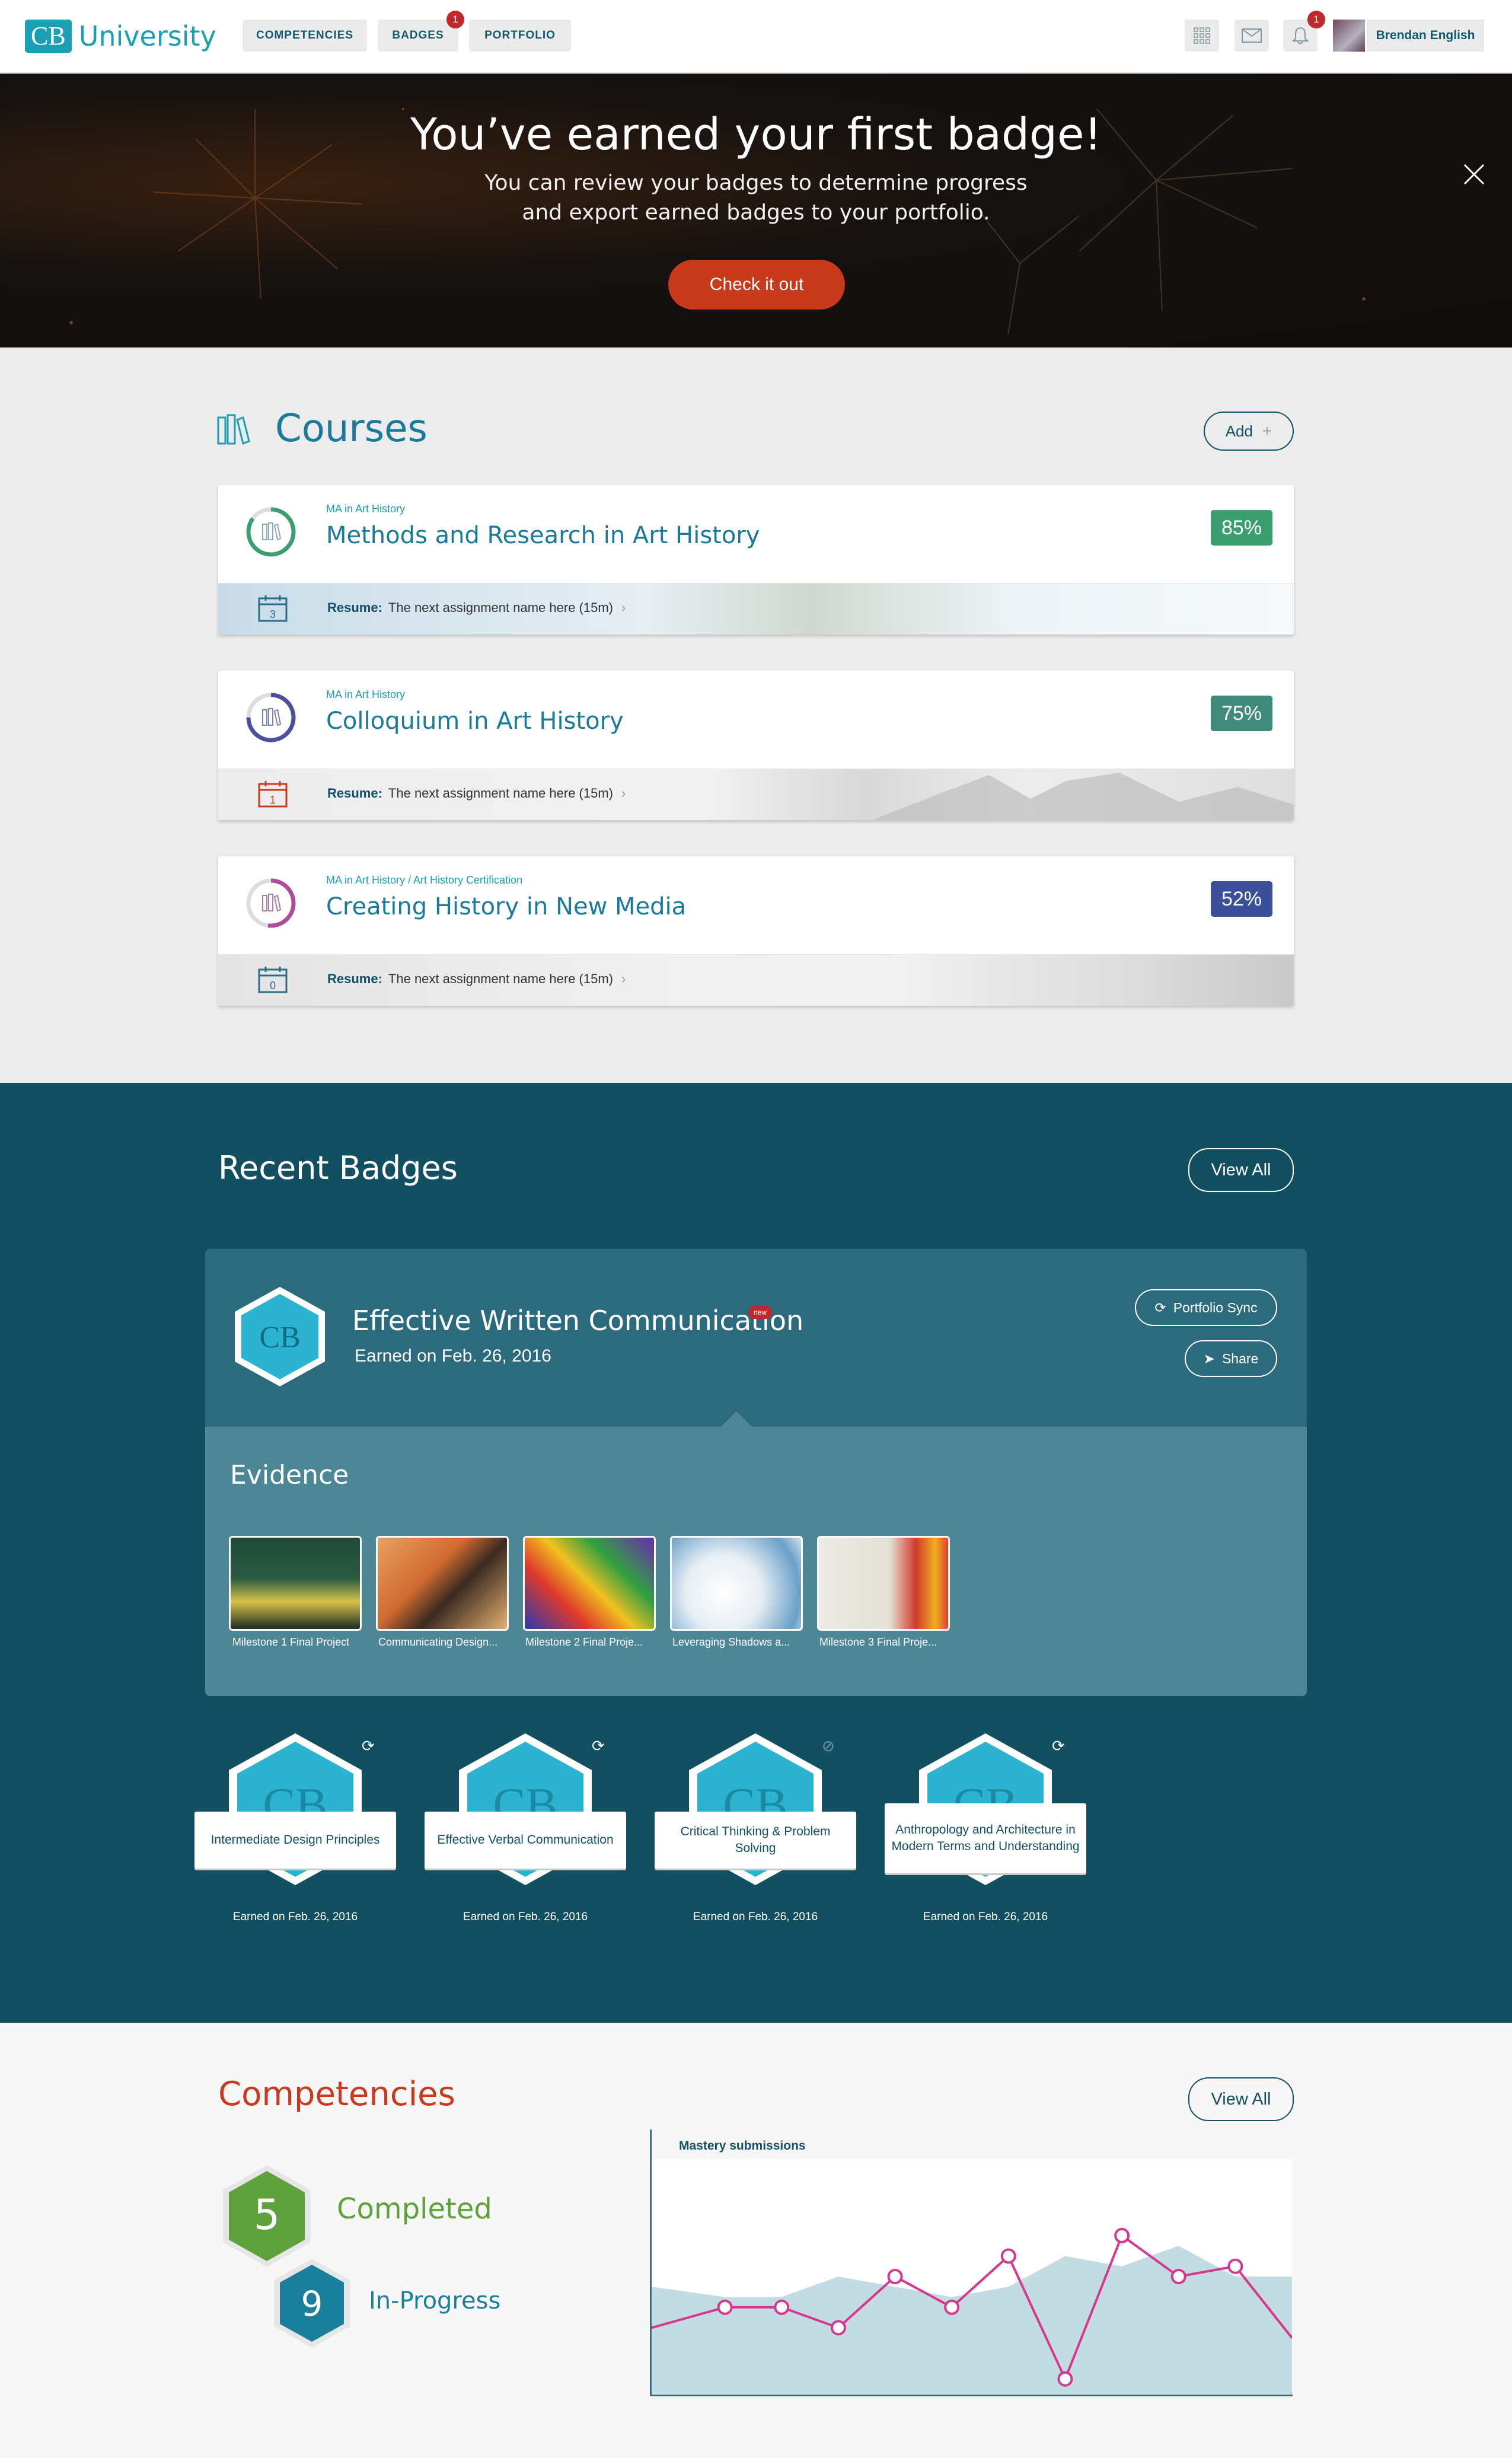 The width and height of the screenshot is (1512, 2458). I want to click on completed-count: 5, so click(267, 2215).